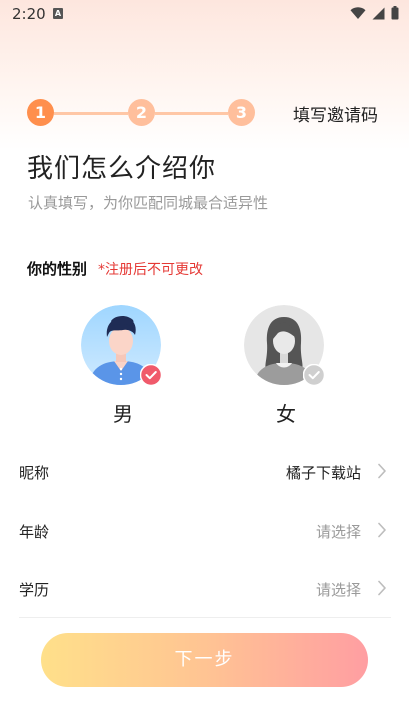 This screenshot has width=409, height=728. Describe the element at coordinates (123, 414) in the screenshot. I see `gender-male-label: 男` at that location.